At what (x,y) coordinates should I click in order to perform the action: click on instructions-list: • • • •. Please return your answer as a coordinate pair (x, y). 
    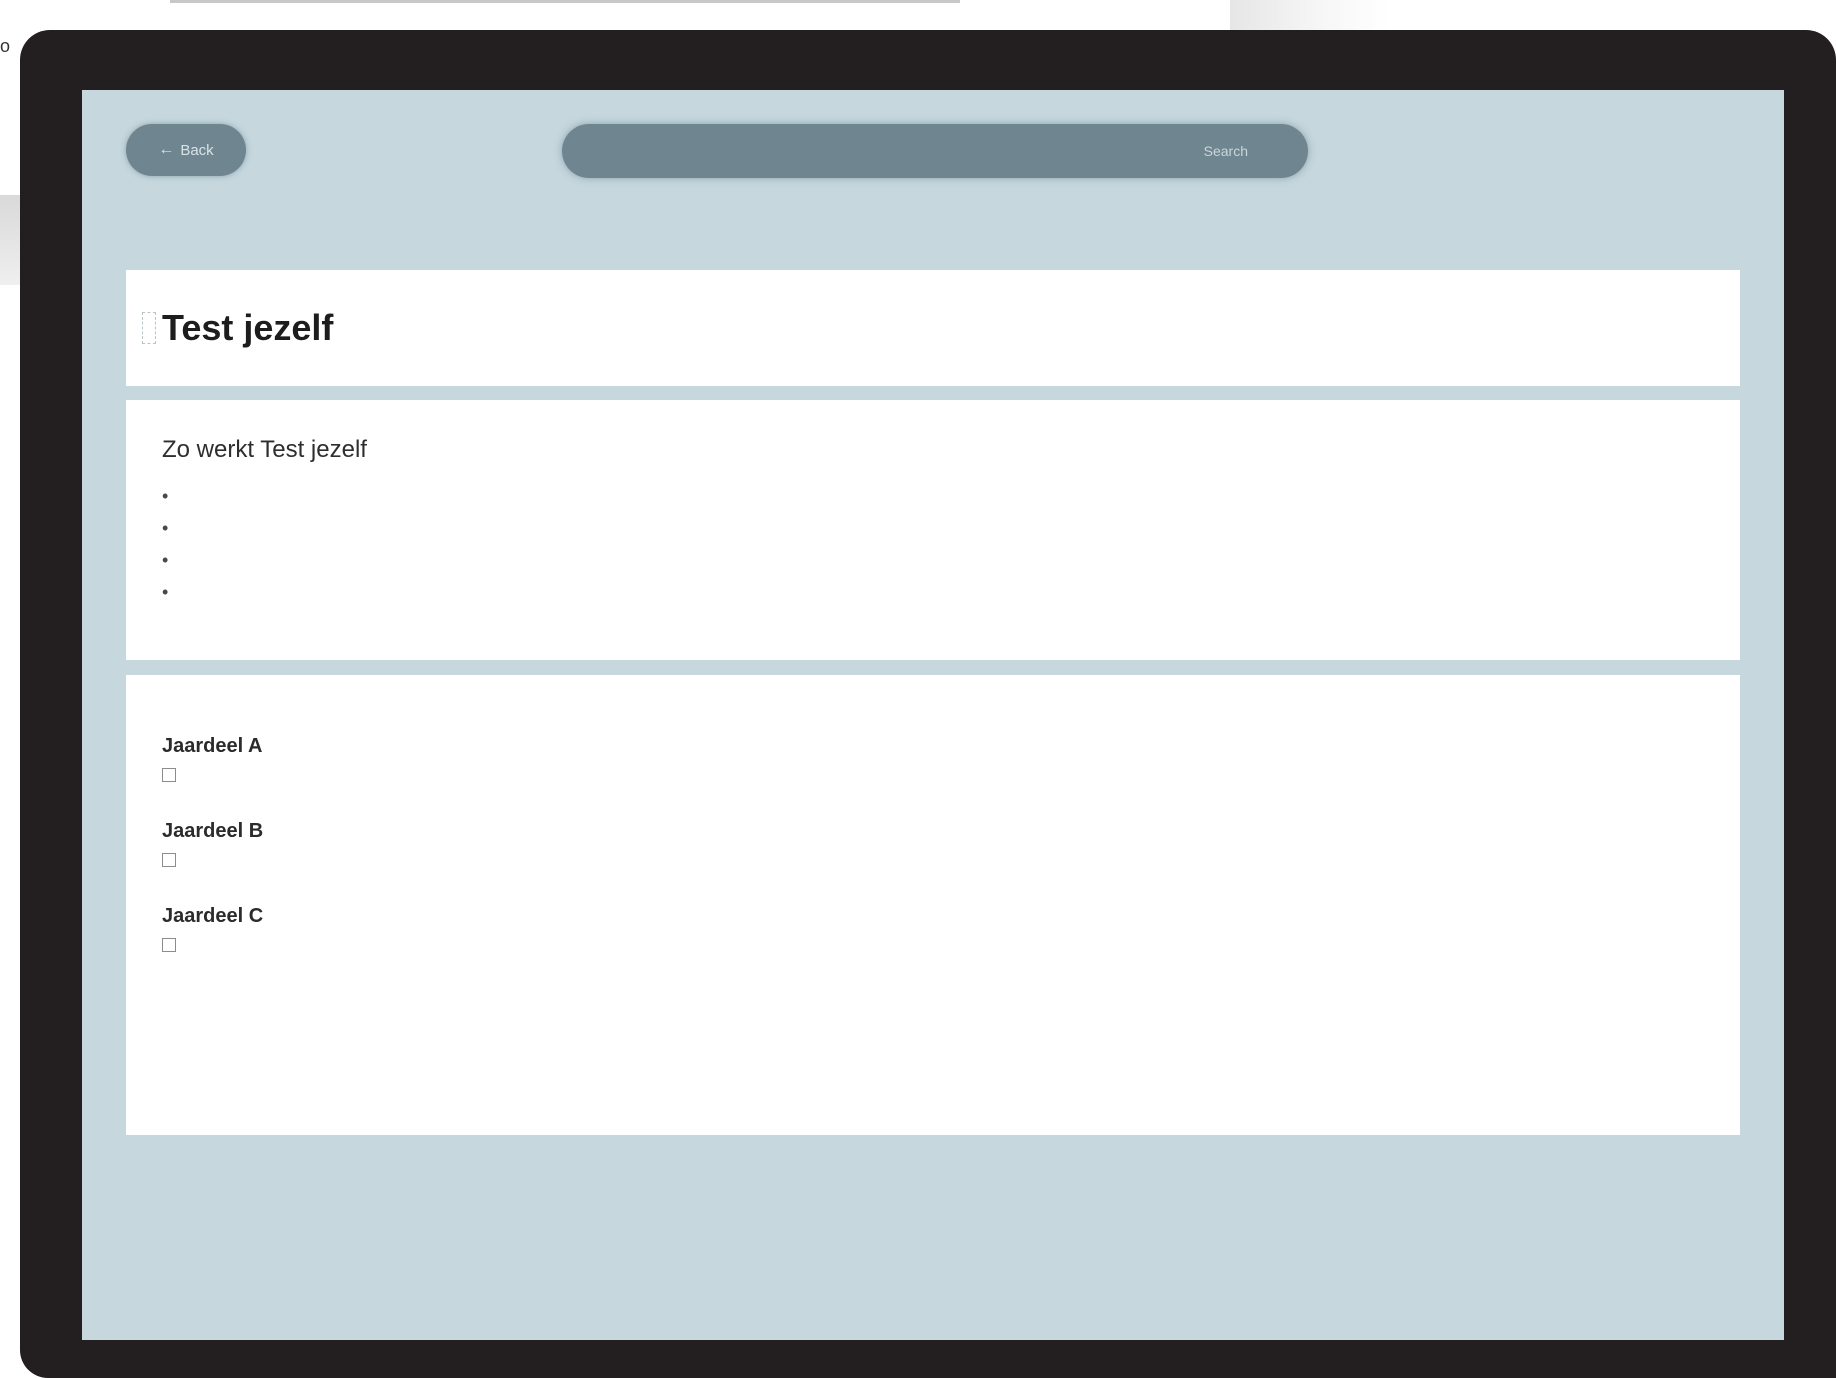
    Looking at the image, I should click on (951, 544).